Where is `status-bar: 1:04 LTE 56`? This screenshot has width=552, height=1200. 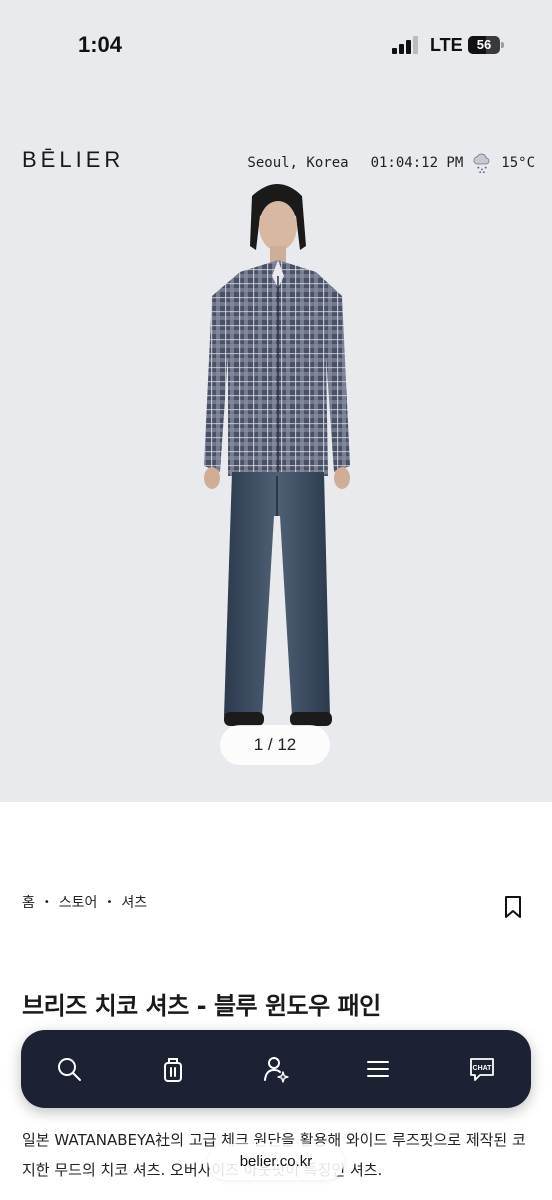
status-bar: 1:04 LTE 56 is located at coordinates (276, 46).